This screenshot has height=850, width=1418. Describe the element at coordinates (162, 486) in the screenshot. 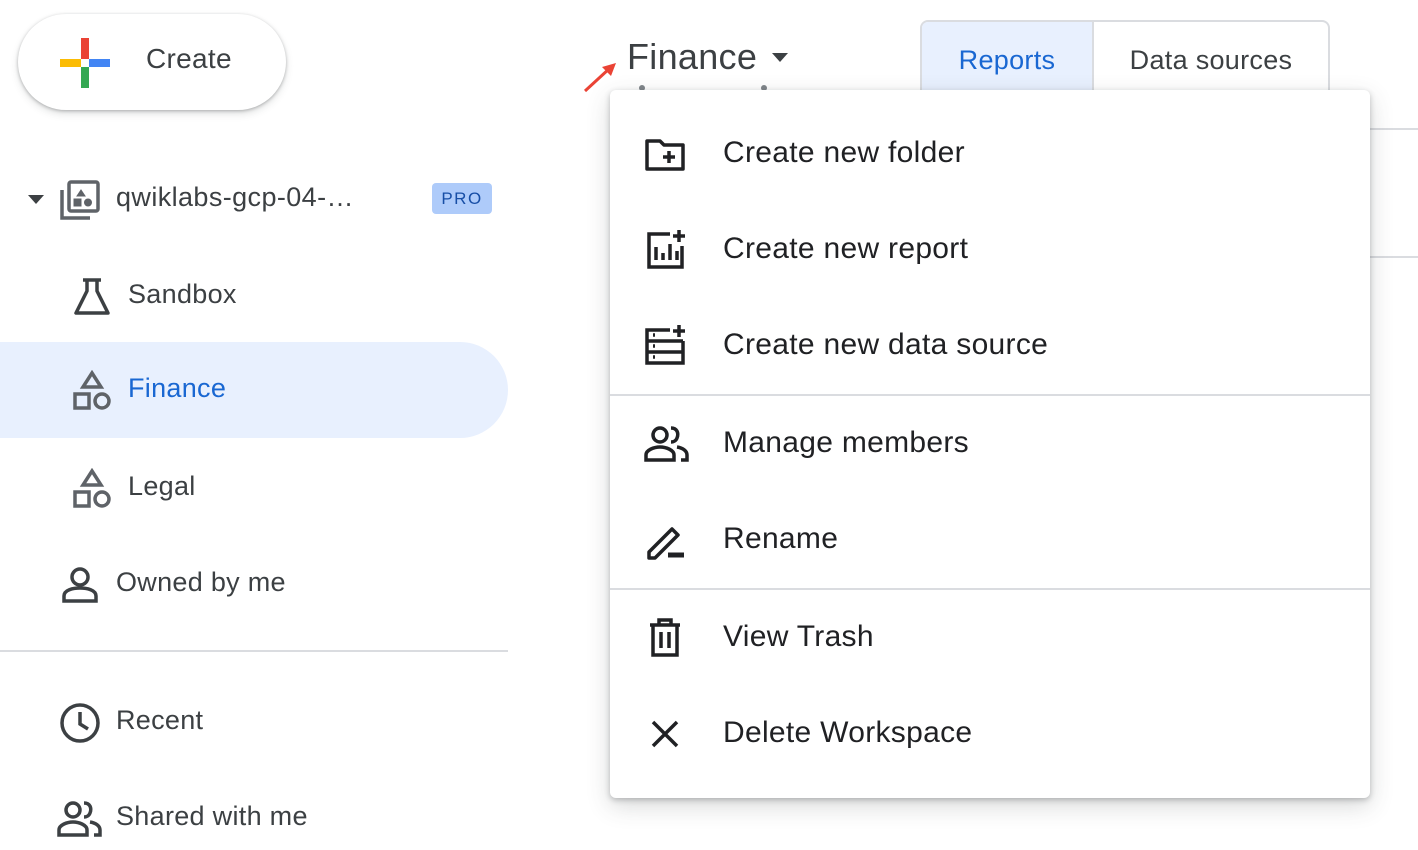

I see `sidebar-item-label: Legal` at that location.